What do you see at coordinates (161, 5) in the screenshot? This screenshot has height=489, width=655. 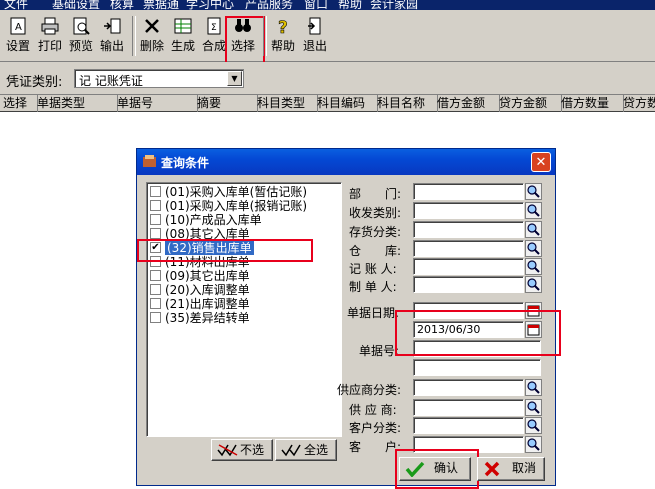 I see `menu-bill-pass: 票据通` at bounding box center [161, 5].